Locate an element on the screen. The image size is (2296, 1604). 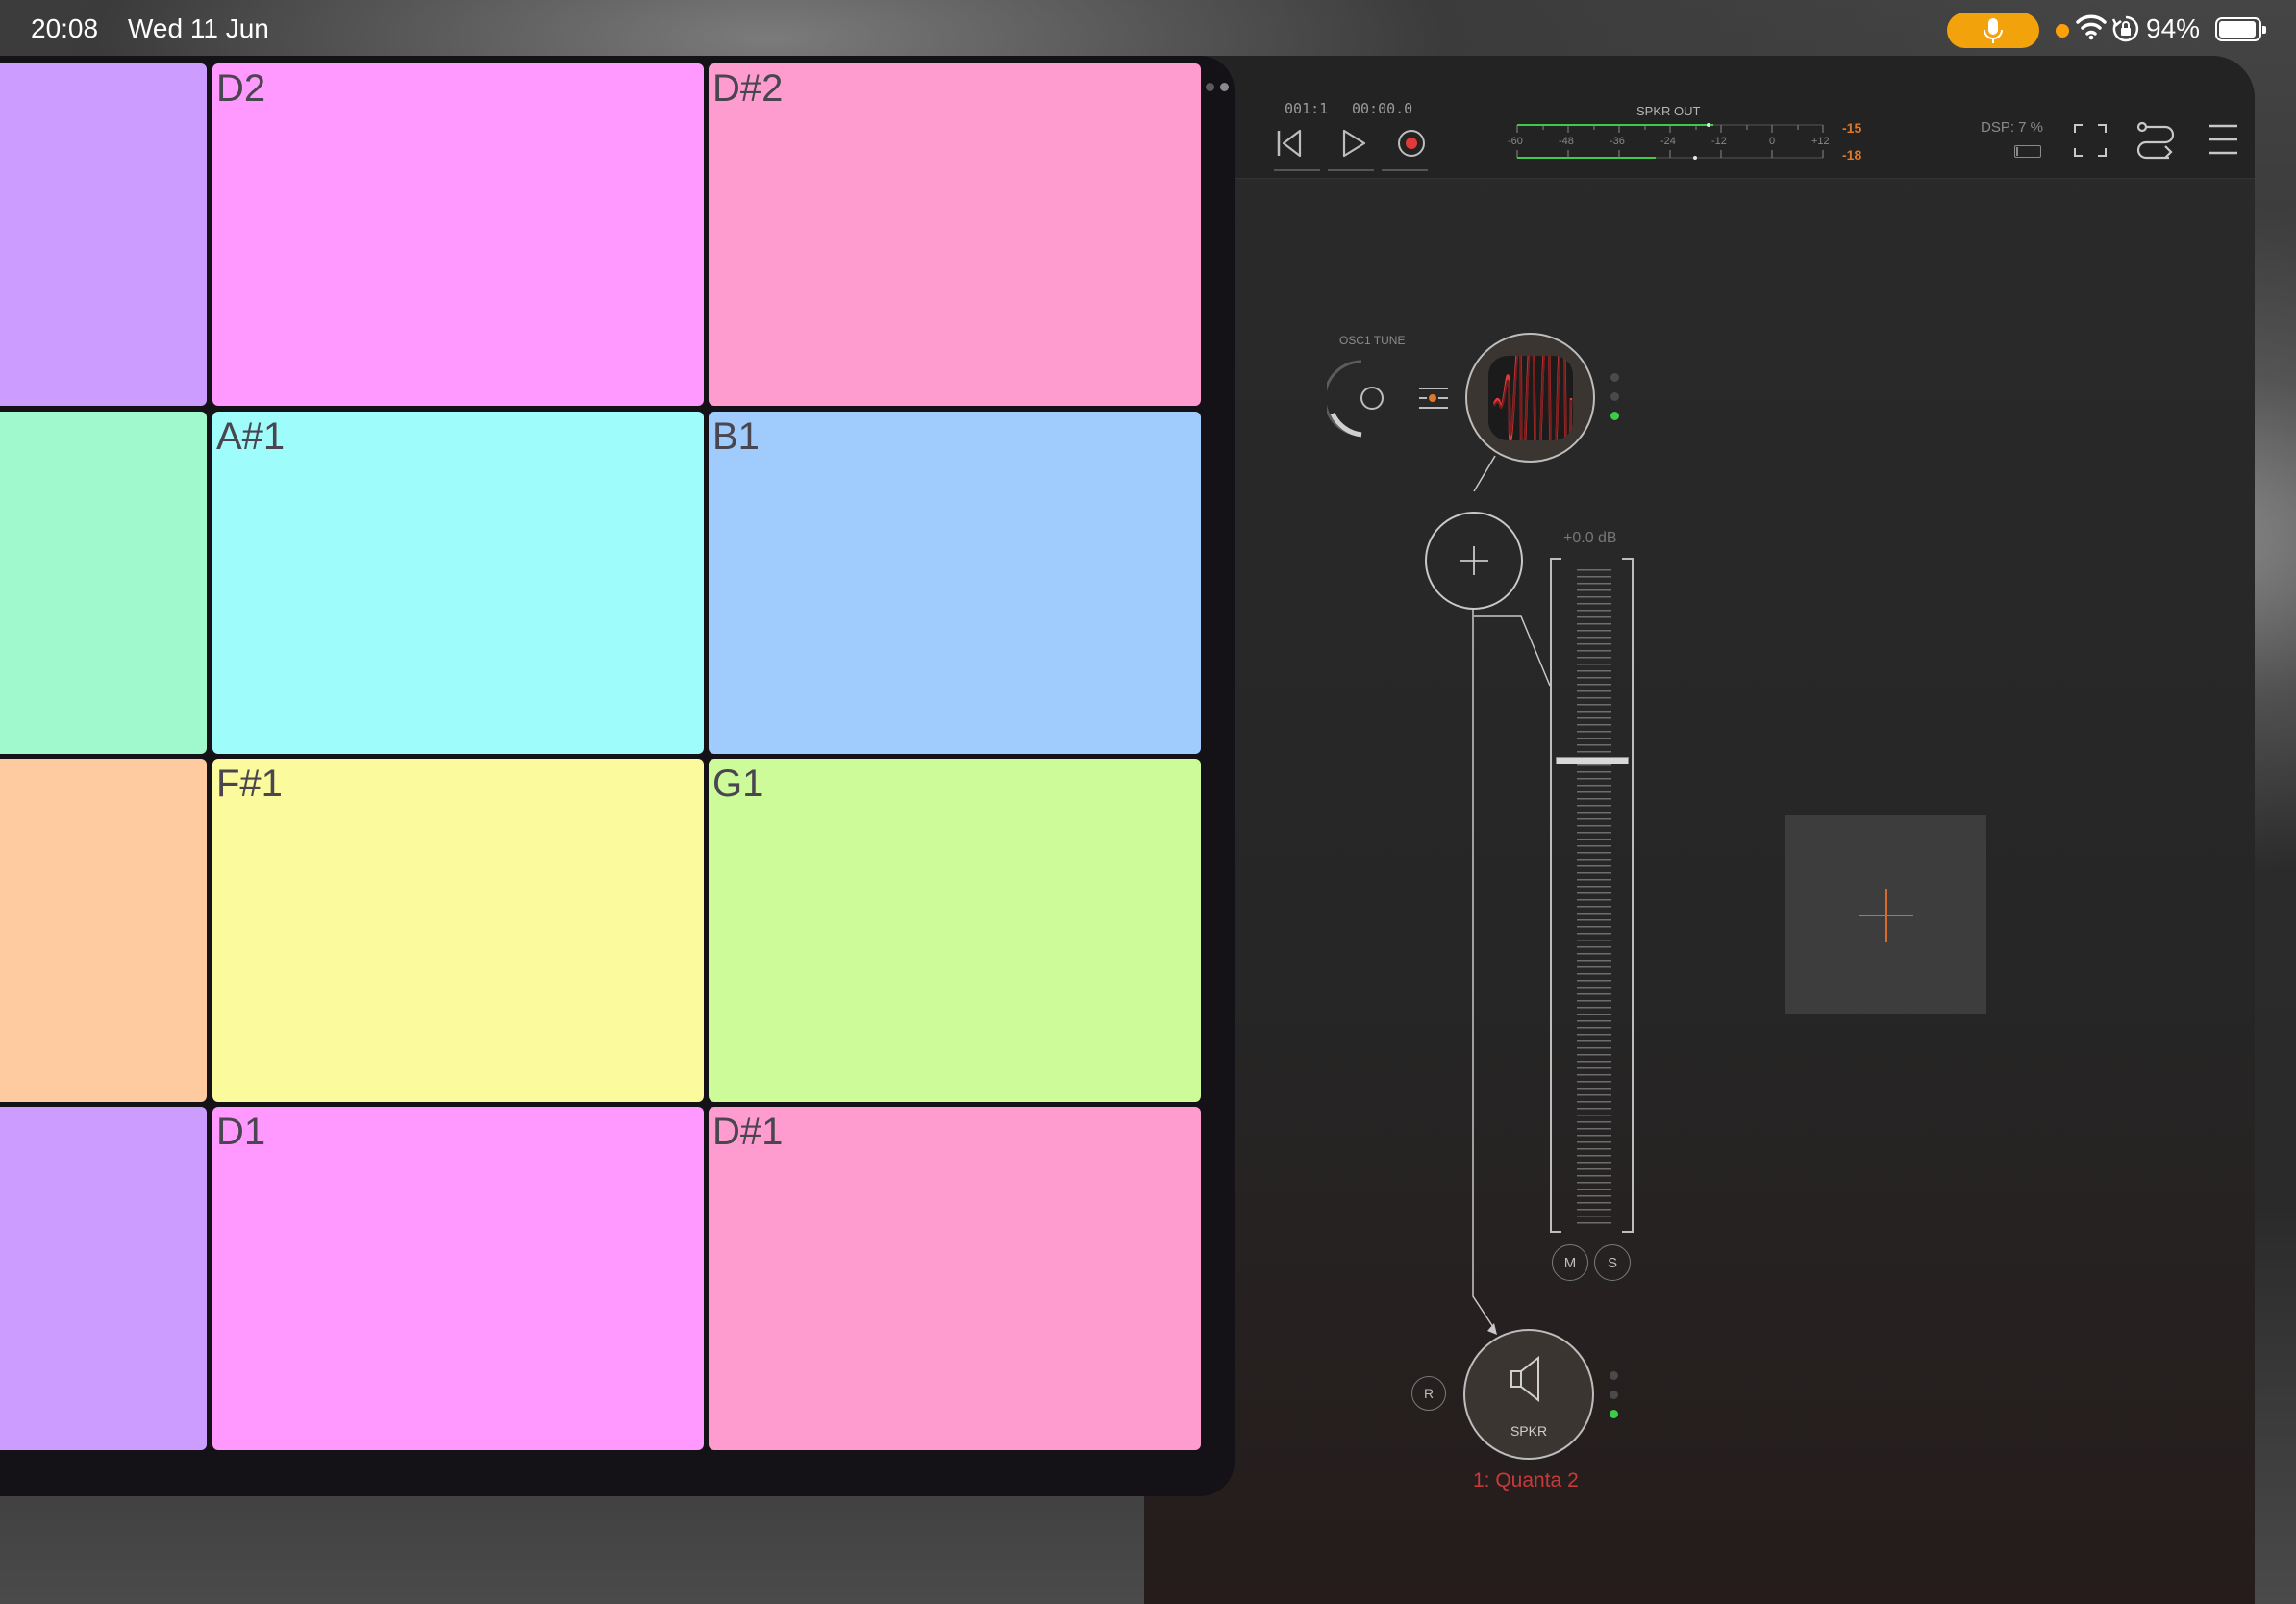
output-node-label: SPKR is located at coordinates (1529, 1431).